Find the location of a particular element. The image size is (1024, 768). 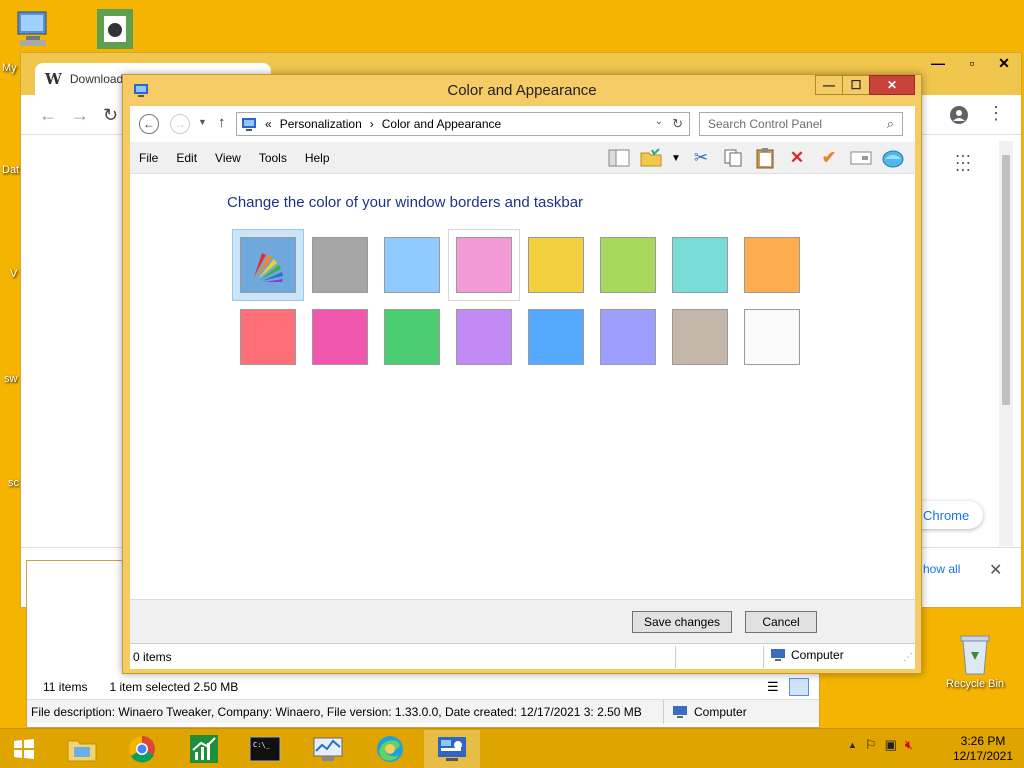

chrome-maximize-button: ▫ is located at coordinates (972, 63).